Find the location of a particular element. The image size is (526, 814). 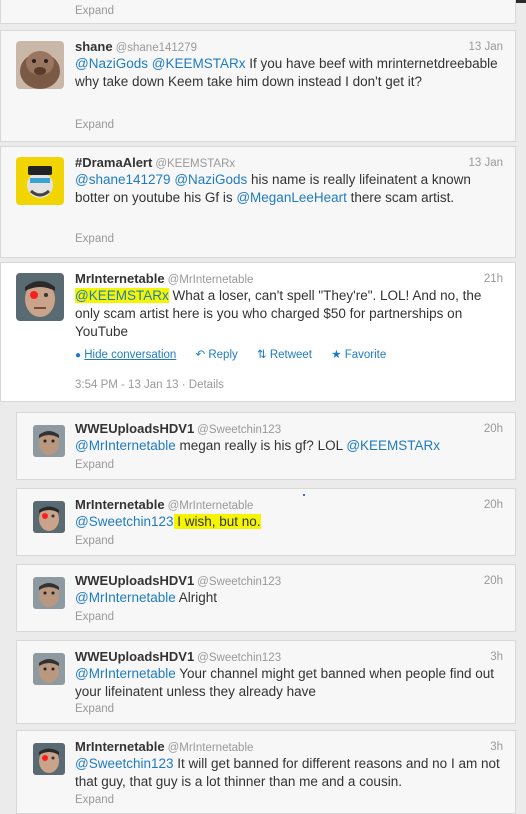

star-icon: ★ is located at coordinates (336, 355).